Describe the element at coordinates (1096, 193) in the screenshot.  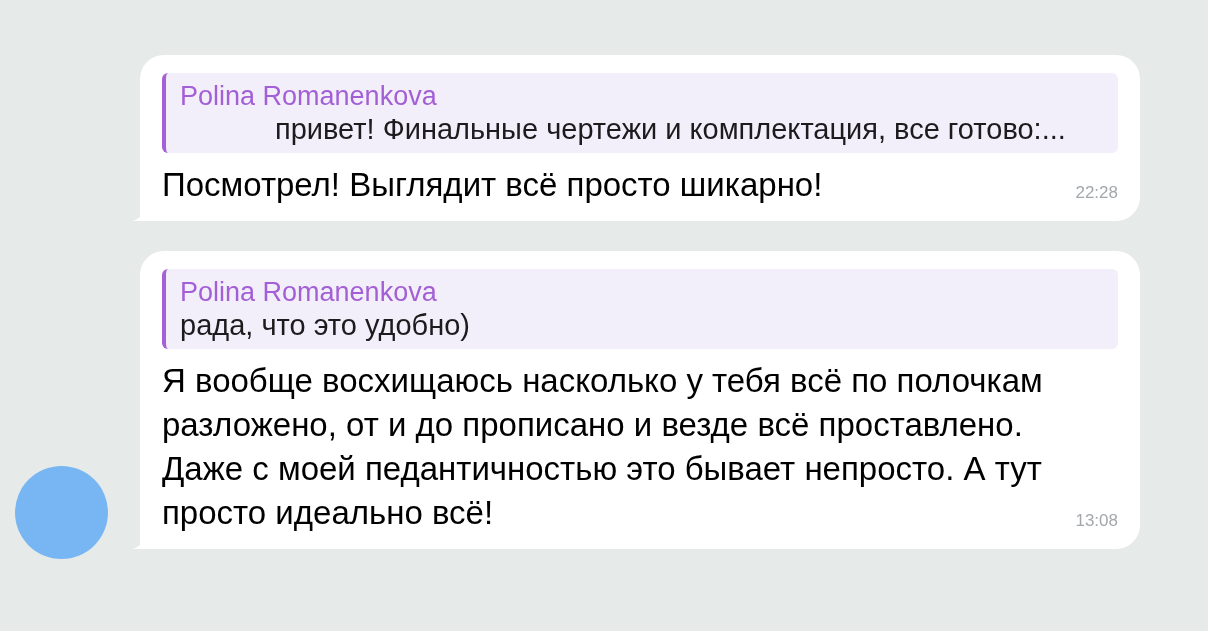
I see `message-time: 22:28` at that location.